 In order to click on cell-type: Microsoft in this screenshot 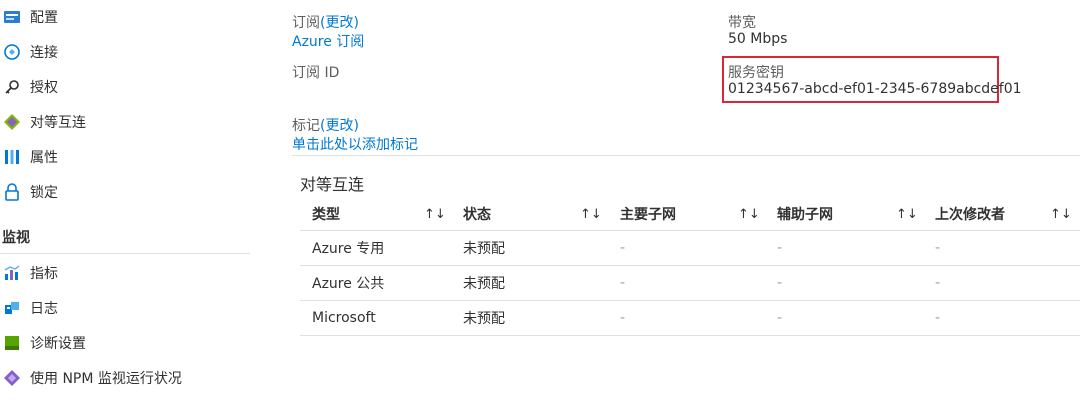, I will do `click(344, 318)`.